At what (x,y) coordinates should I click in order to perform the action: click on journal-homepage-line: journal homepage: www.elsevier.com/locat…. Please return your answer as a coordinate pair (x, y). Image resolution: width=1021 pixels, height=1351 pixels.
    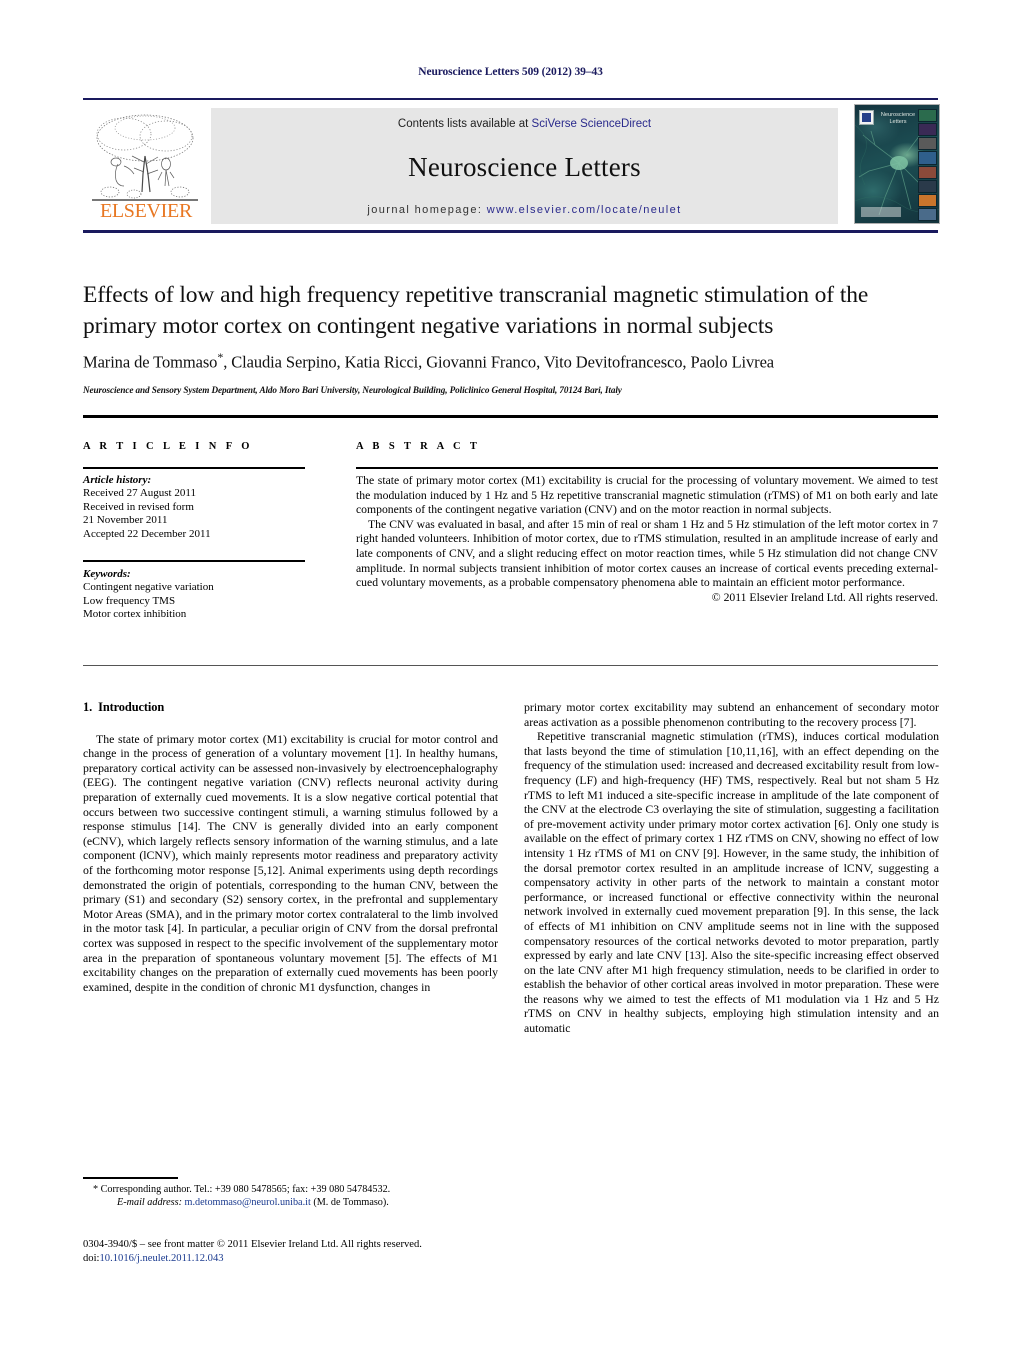
    Looking at the image, I should click on (524, 210).